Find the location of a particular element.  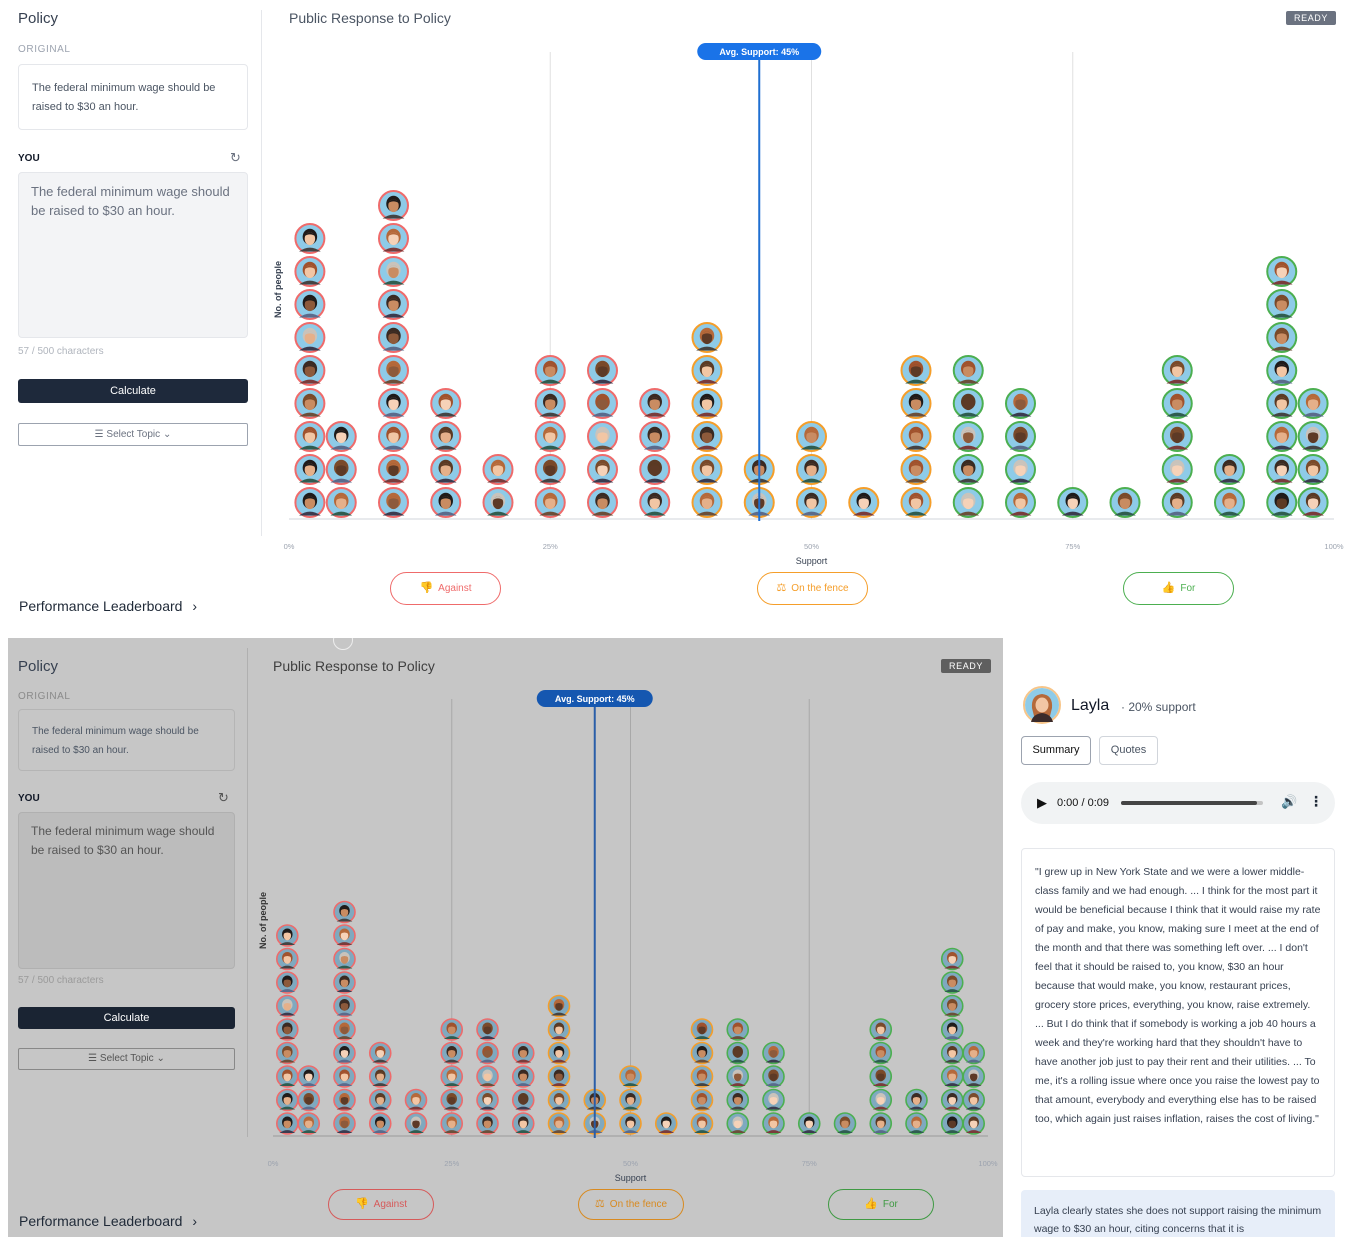

tab-quotes: Quotes is located at coordinates (1128, 750).